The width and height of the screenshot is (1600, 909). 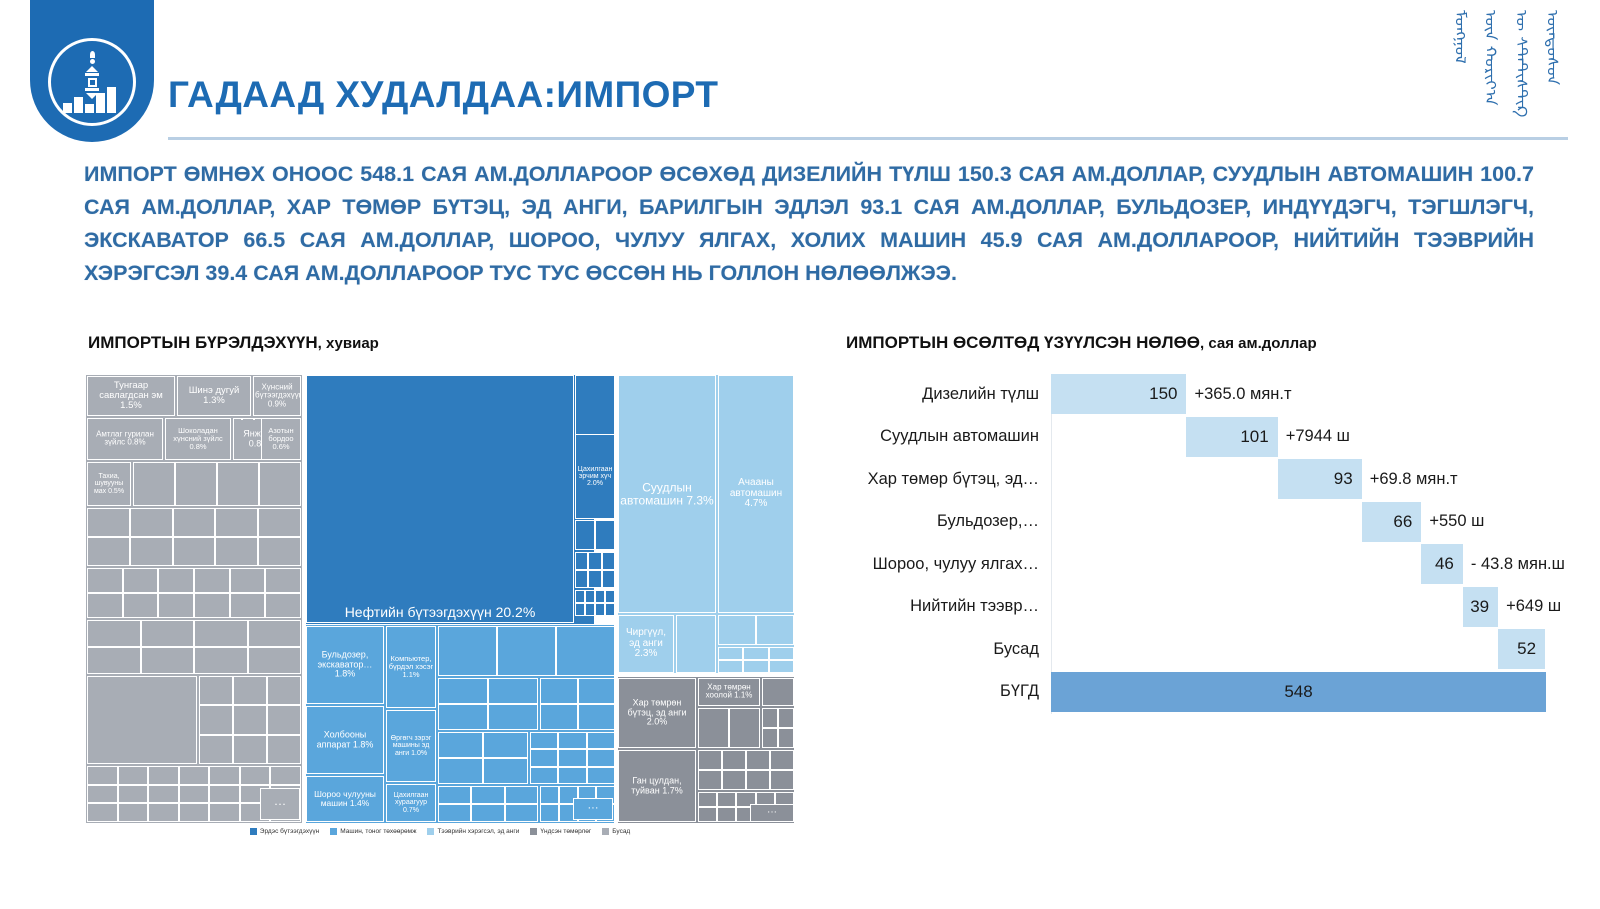 What do you see at coordinates (131, 396) in the screenshot?
I see `treemap-tile-tungaar: Тунгаар савлагдсан эм 1.5%` at bounding box center [131, 396].